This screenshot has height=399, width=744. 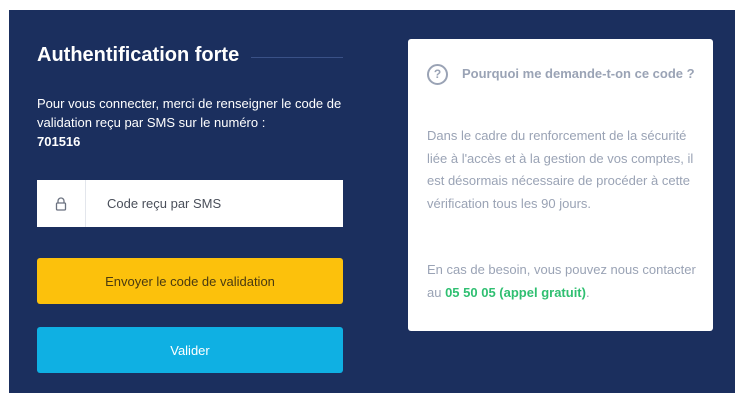 What do you see at coordinates (61, 203) in the screenshot?
I see `lock-icon` at bounding box center [61, 203].